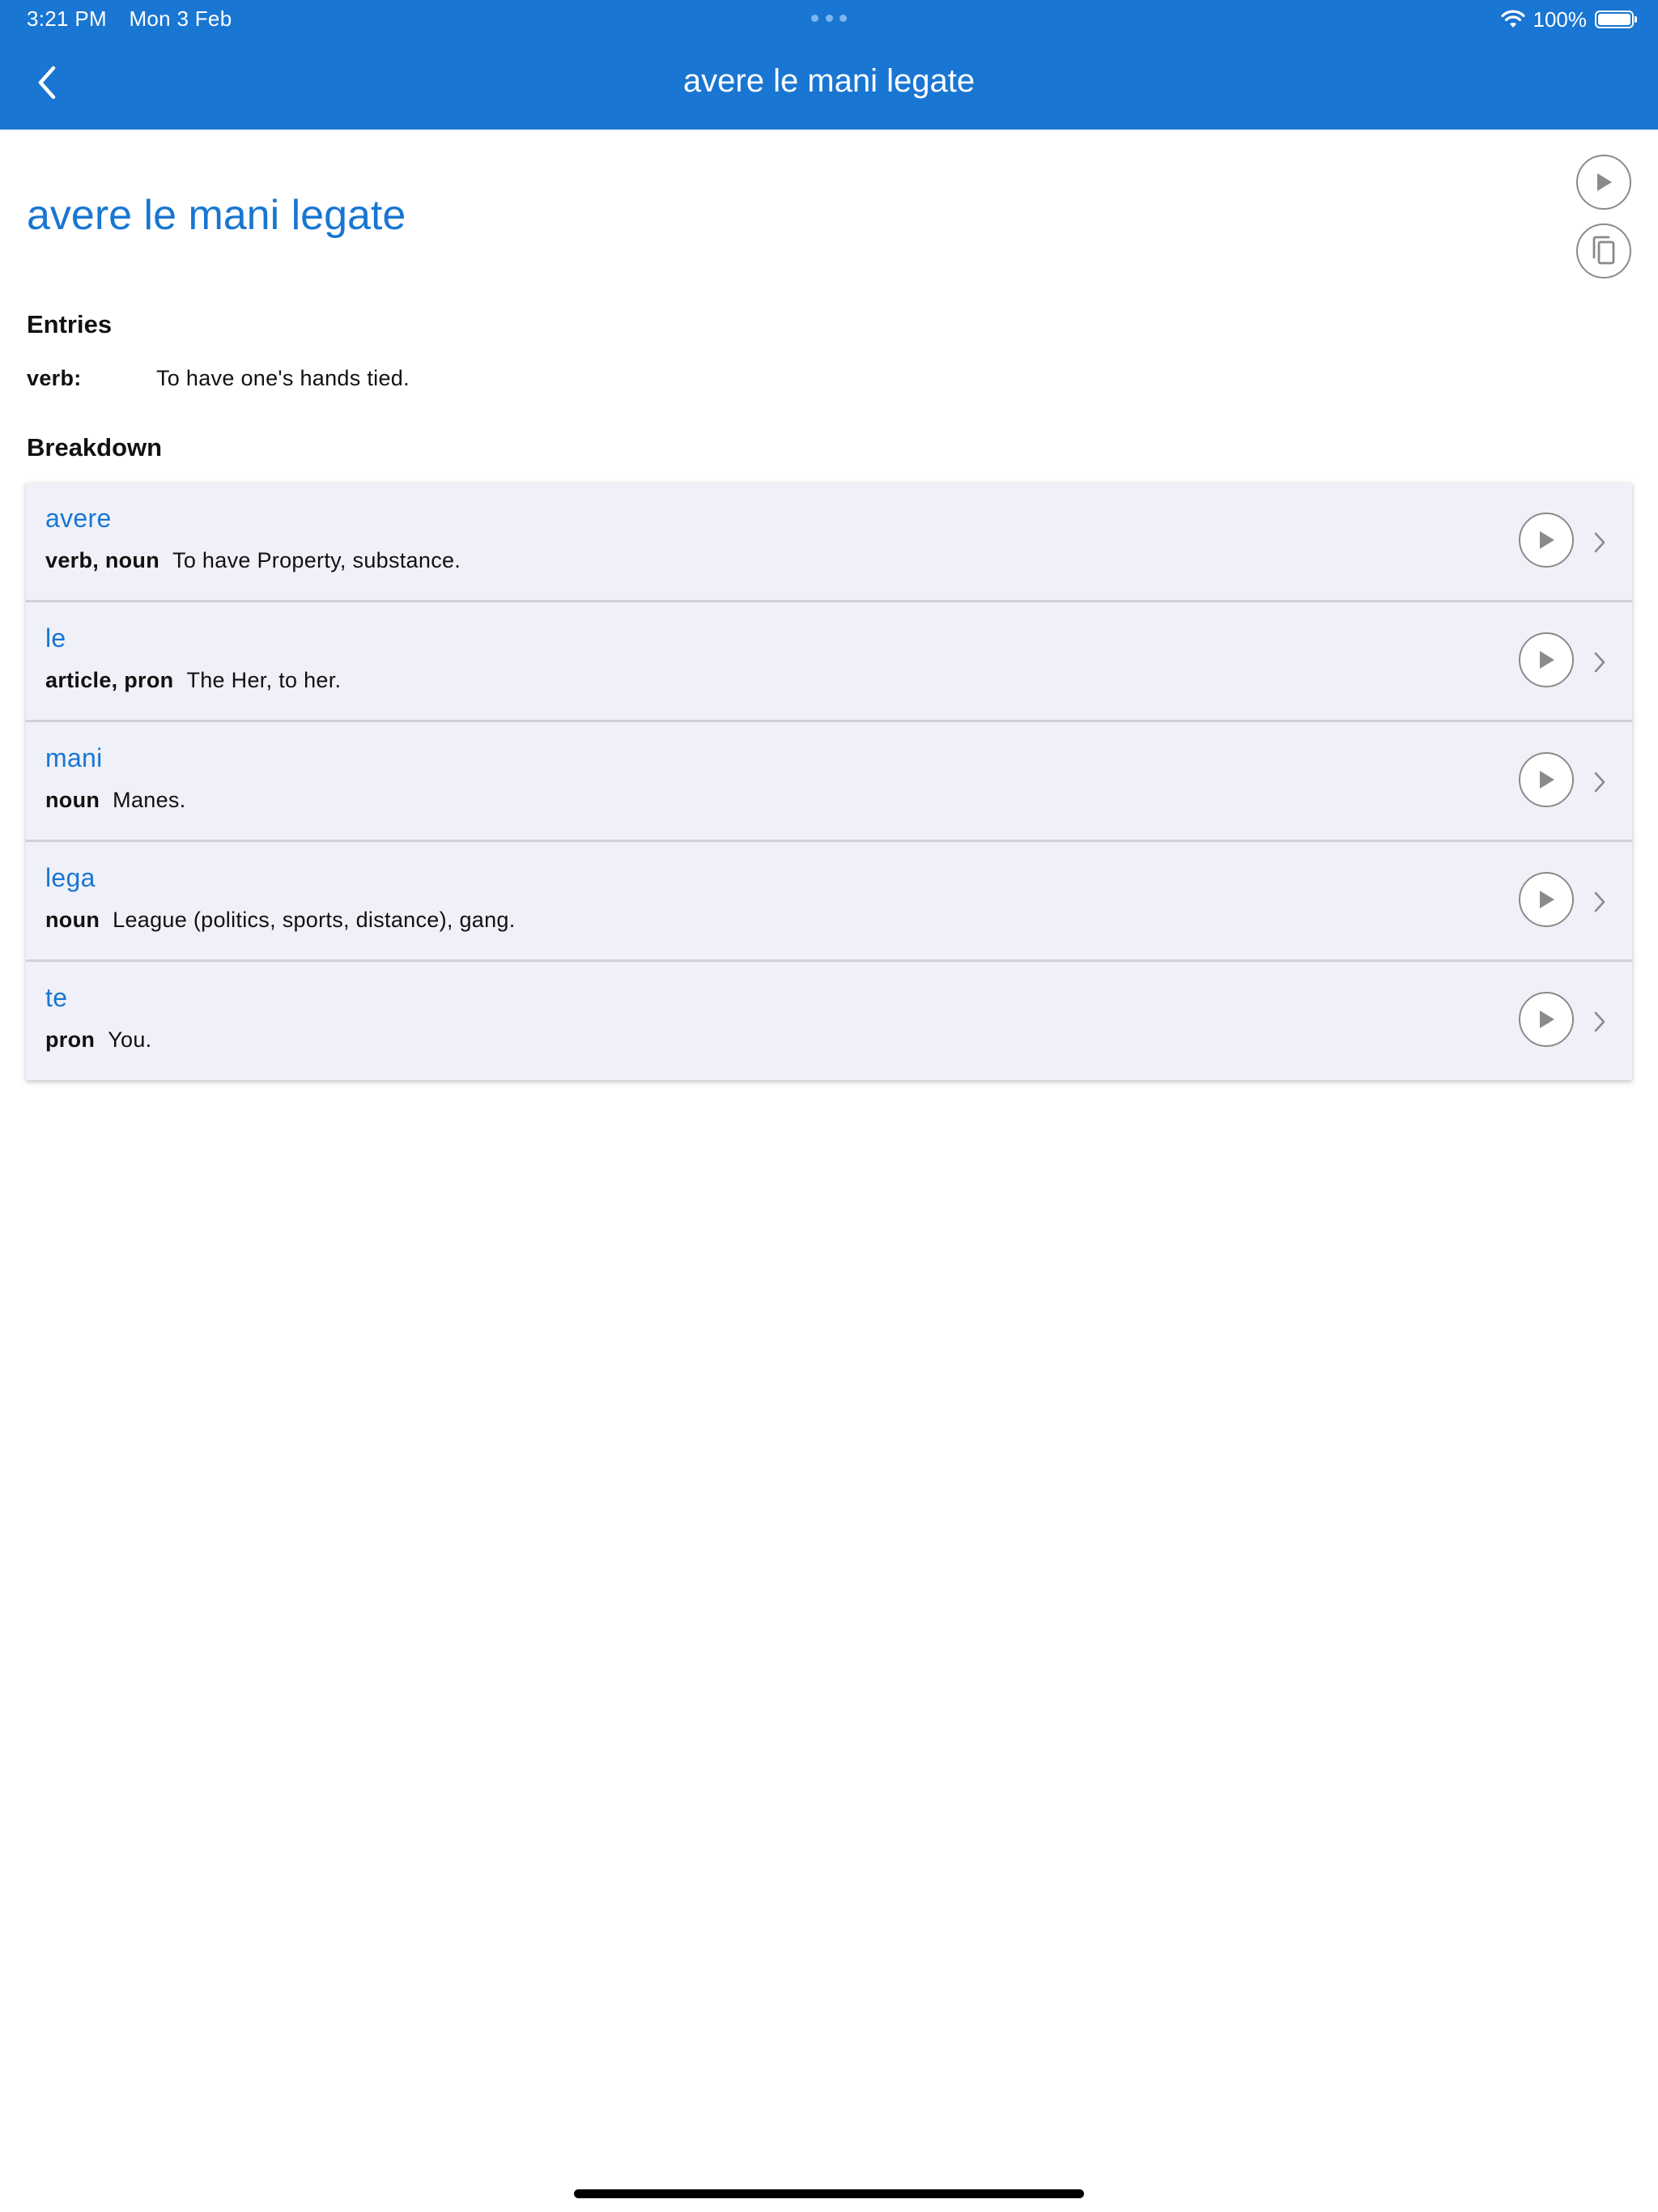  I want to click on breakdown-meaning: The Her, to her., so click(264, 680).